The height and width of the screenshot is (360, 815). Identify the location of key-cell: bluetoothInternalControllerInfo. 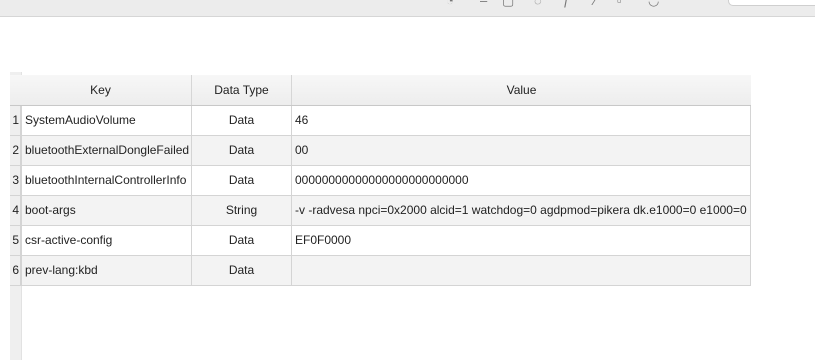
(106, 180).